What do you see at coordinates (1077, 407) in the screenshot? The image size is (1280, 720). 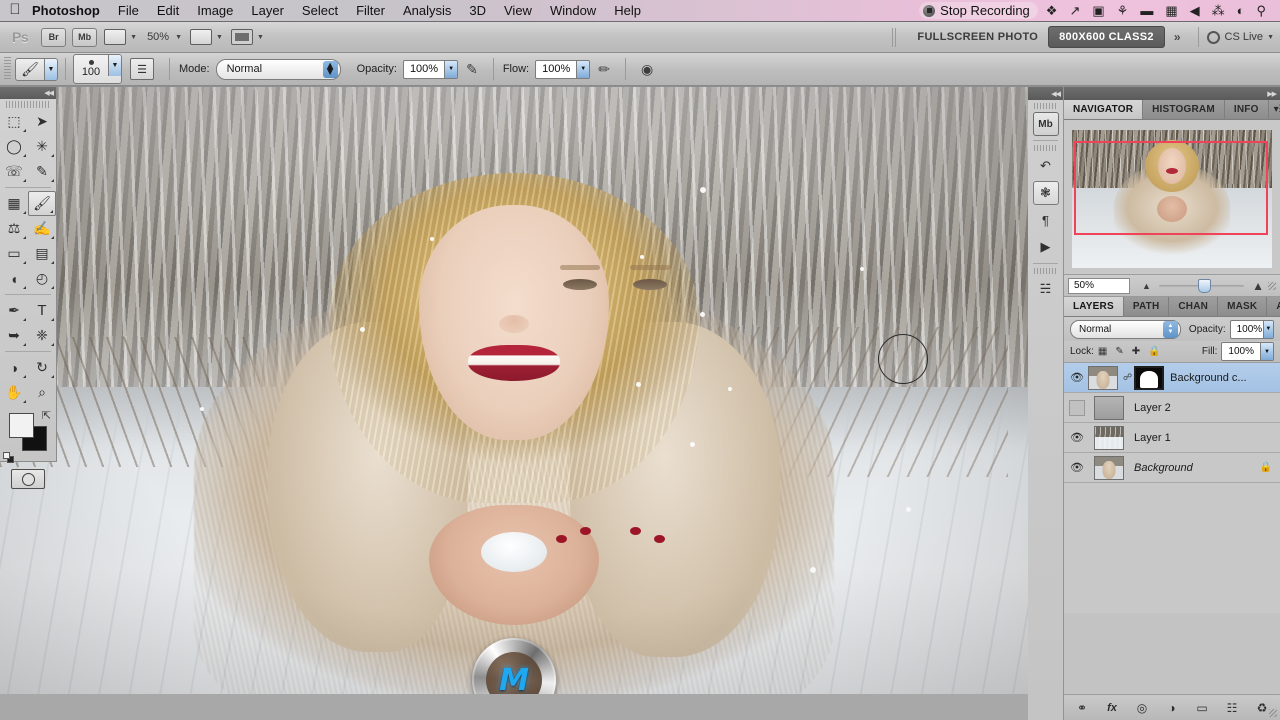 I see `layer-visibility-toggle` at bounding box center [1077, 407].